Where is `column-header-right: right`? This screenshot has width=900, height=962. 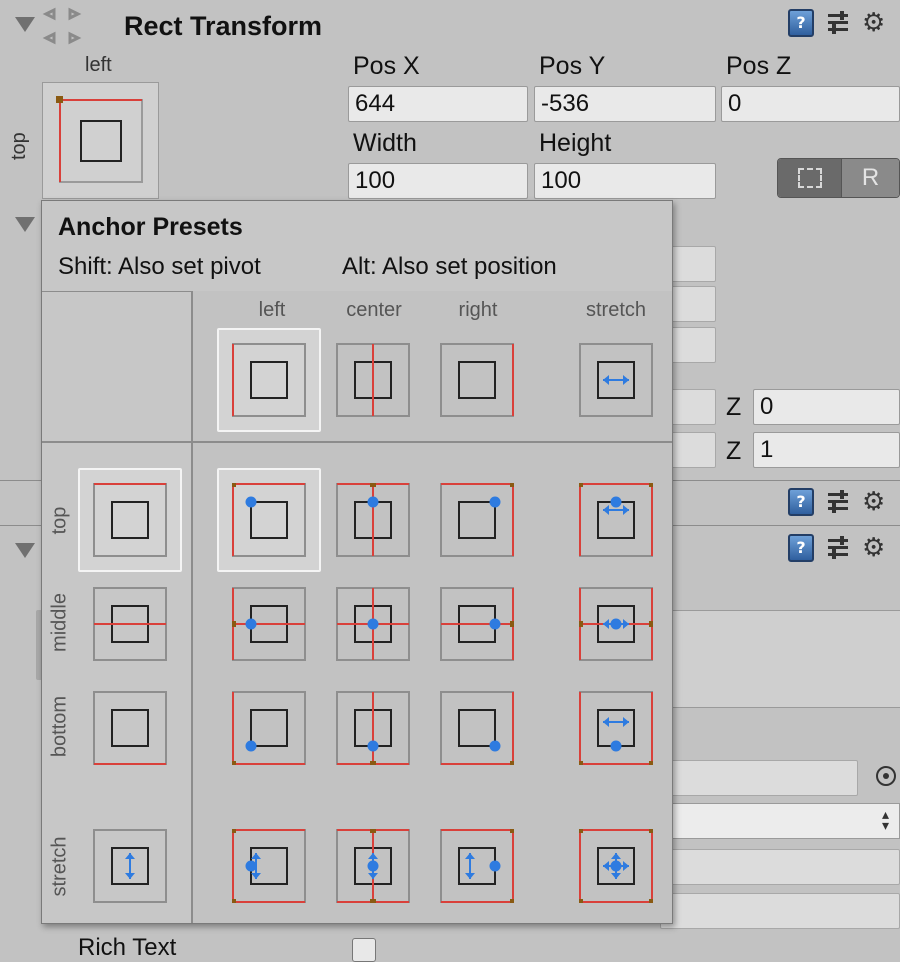 column-header-right: right is located at coordinates (478, 310).